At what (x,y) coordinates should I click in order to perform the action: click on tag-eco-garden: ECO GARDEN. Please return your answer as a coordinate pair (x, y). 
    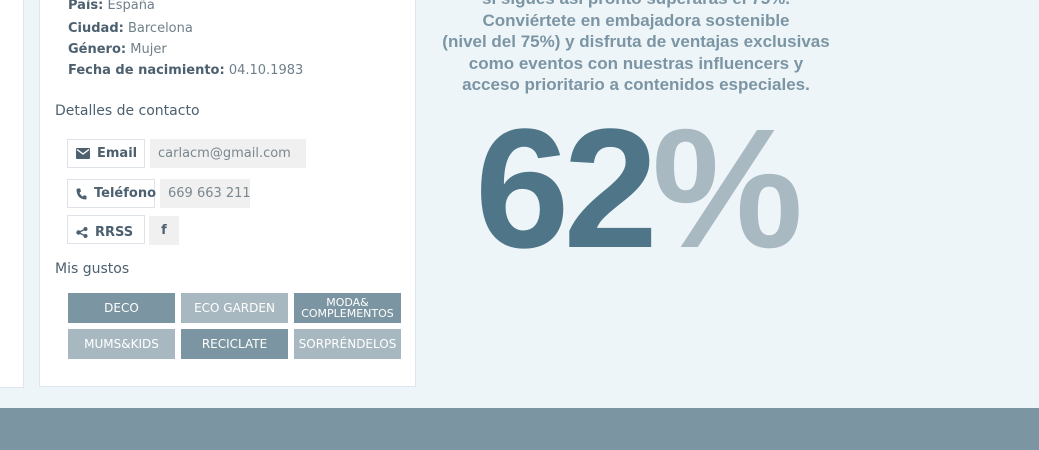
    Looking at the image, I should click on (234, 308).